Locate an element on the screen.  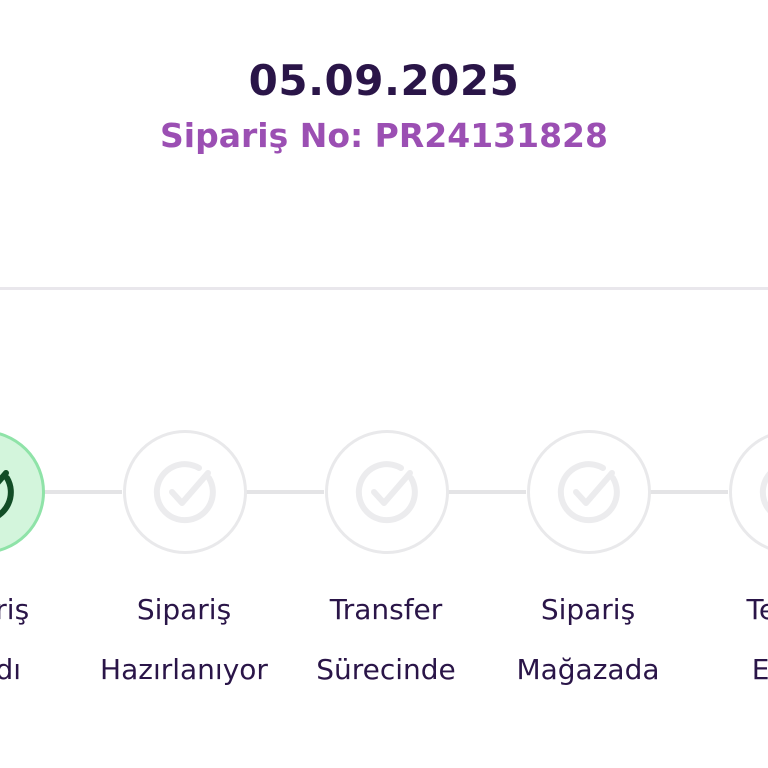
step-label-line1: Teslim is located at coordinates (757, 609).